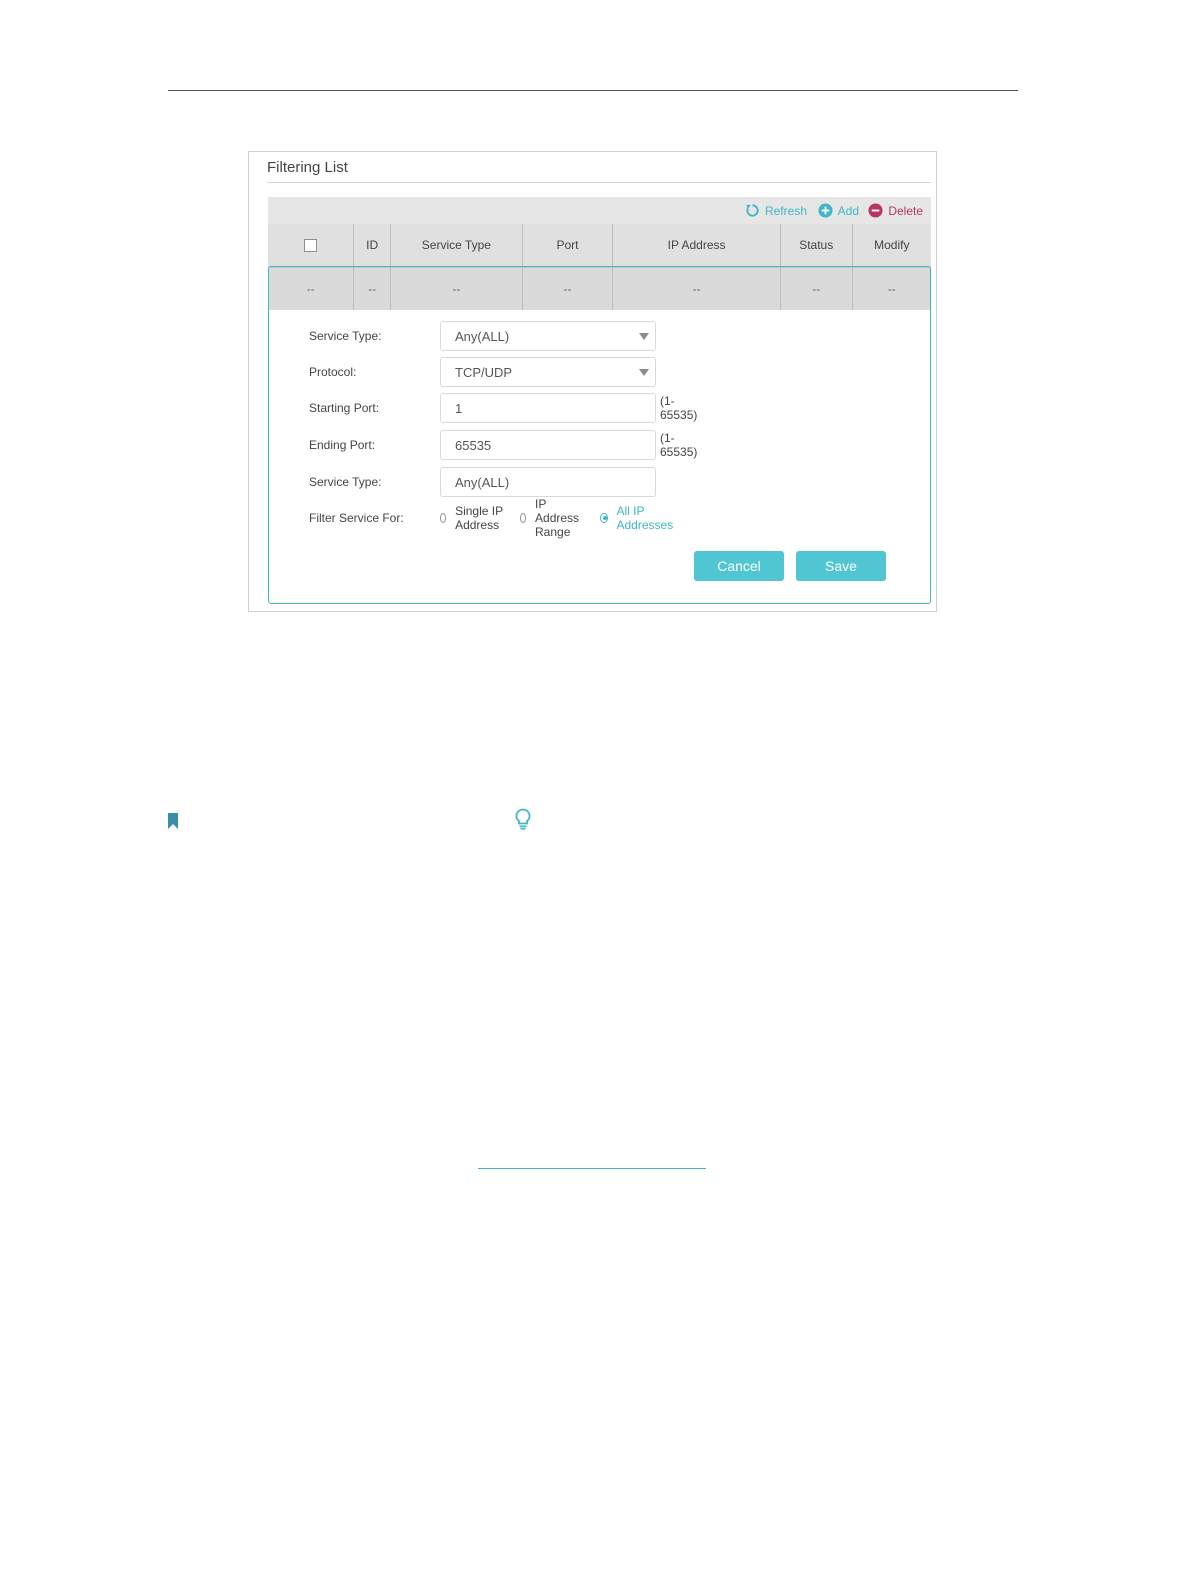  What do you see at coordinates (548, 445) in the screenshot?
I see `ending-port-input: 65535` at bounding box center [548, 445].